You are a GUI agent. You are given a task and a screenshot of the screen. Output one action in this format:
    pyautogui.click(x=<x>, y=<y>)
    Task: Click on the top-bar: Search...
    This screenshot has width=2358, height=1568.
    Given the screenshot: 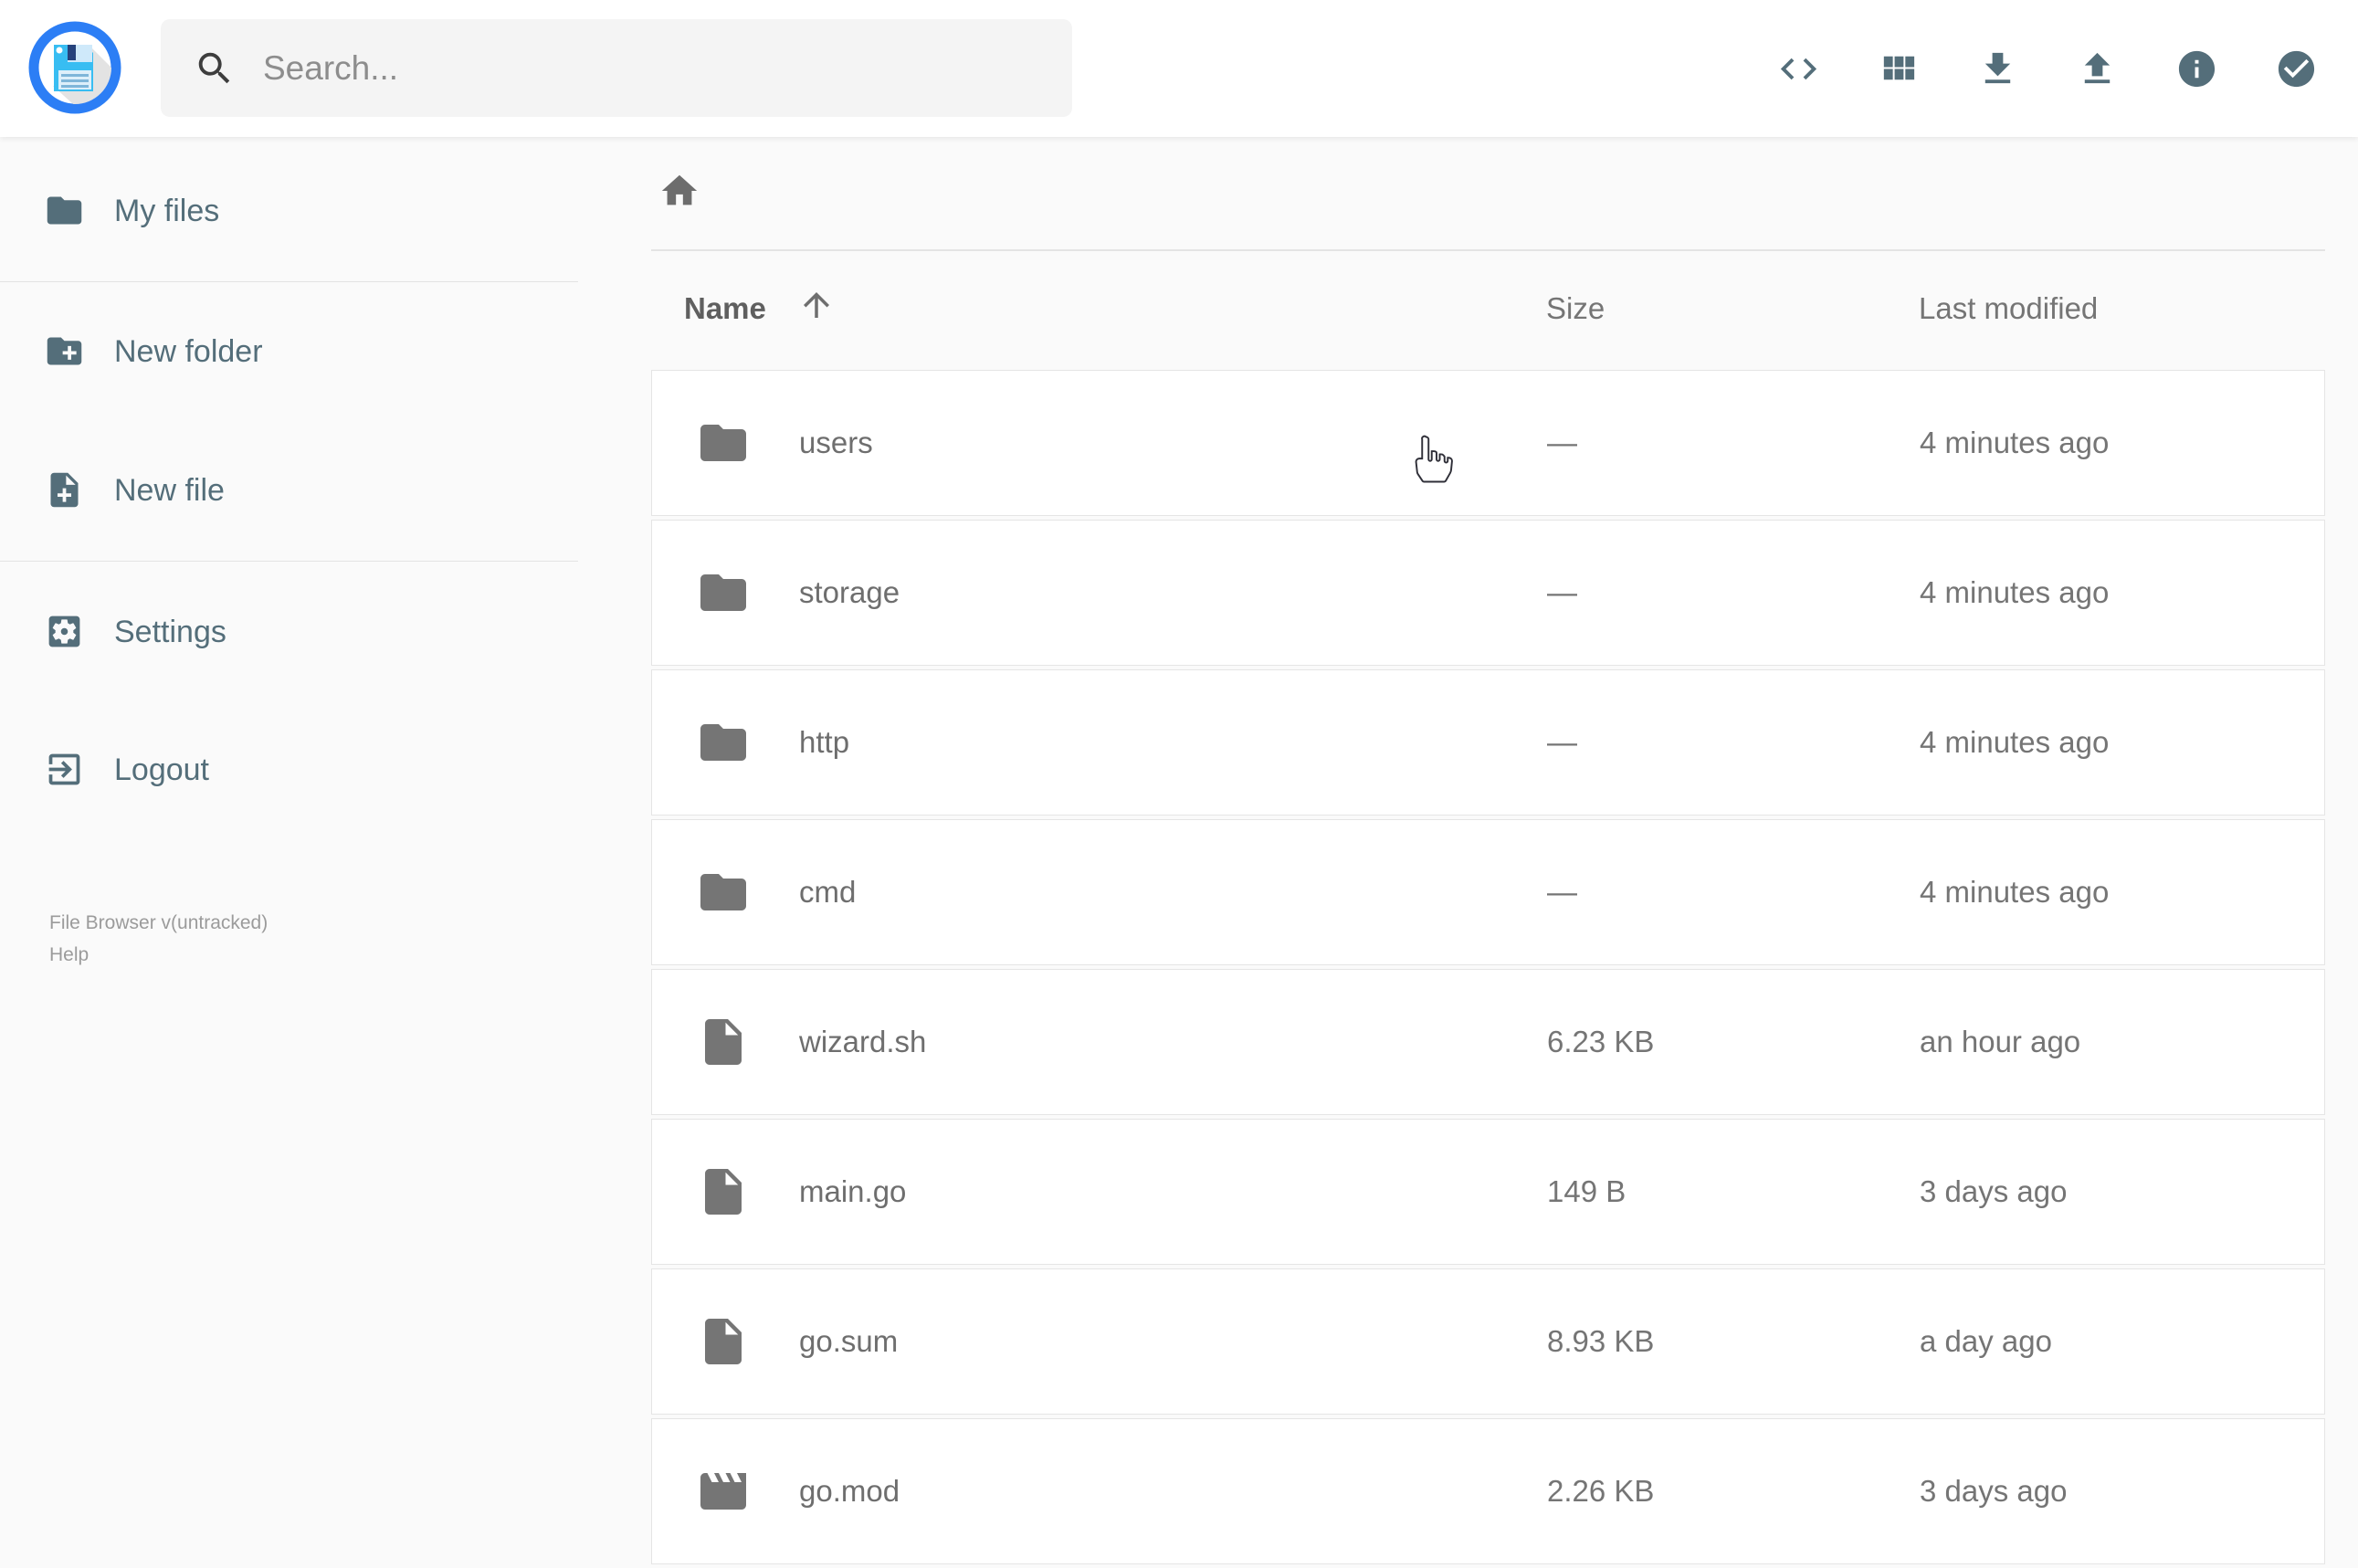 What is the action you would take?
    pyautogui.click(x=1179, y=68)
    